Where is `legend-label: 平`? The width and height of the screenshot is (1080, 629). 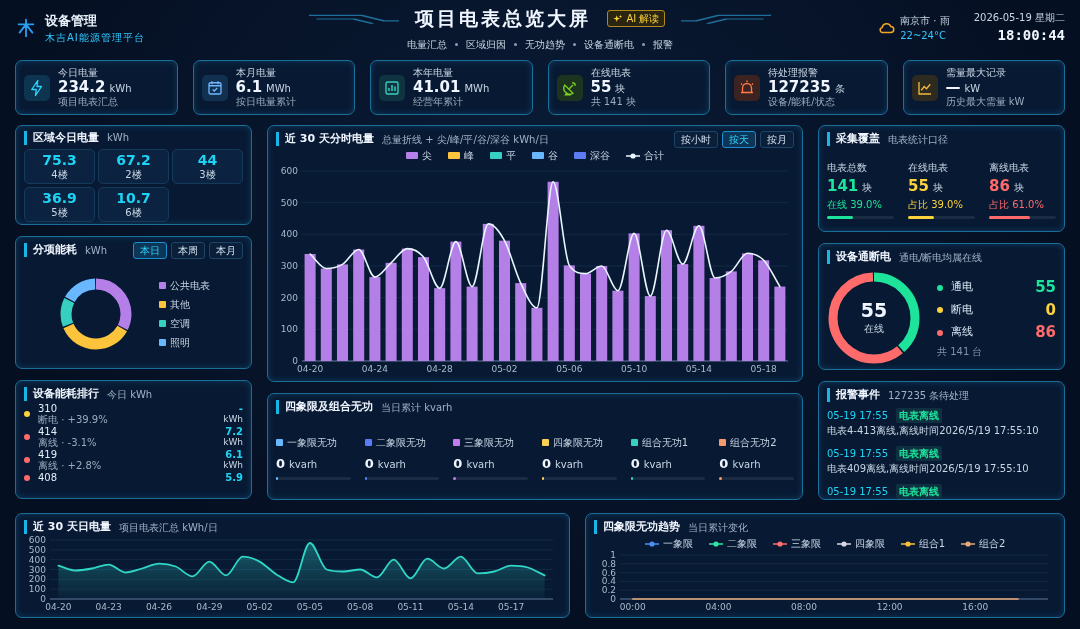 legend-label: 平 is located at coordinates (511, 156).